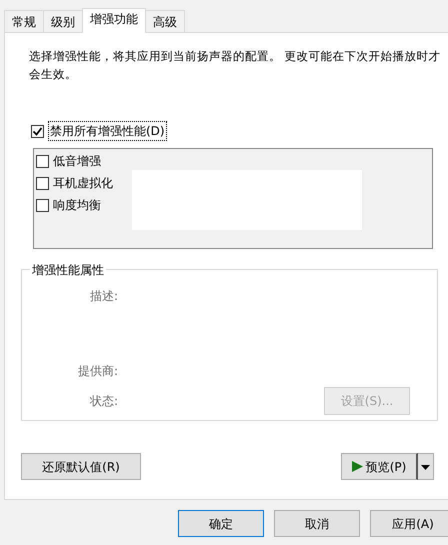 This screenshot has width=448, height=545. I want to click on field-label: 描述:, so click(103, 296).